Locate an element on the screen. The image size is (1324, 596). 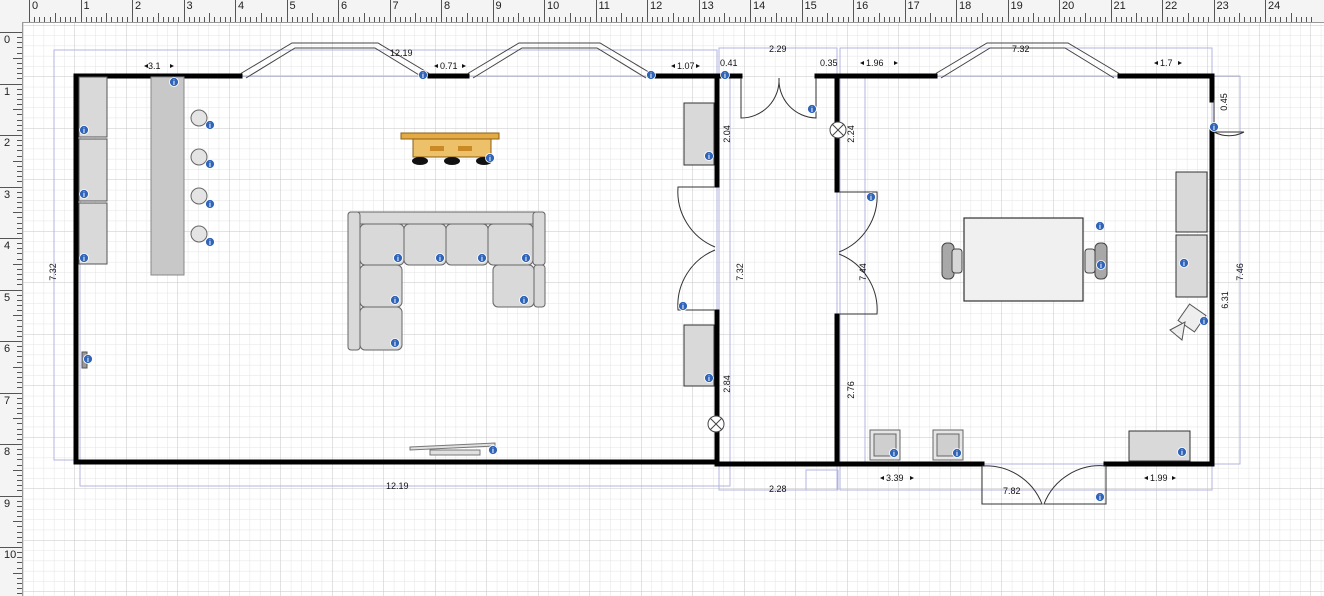
vertical-ruler: 0 1 2 3 4 5 6 7 8 9 10 is located at coordinates (11, 309).